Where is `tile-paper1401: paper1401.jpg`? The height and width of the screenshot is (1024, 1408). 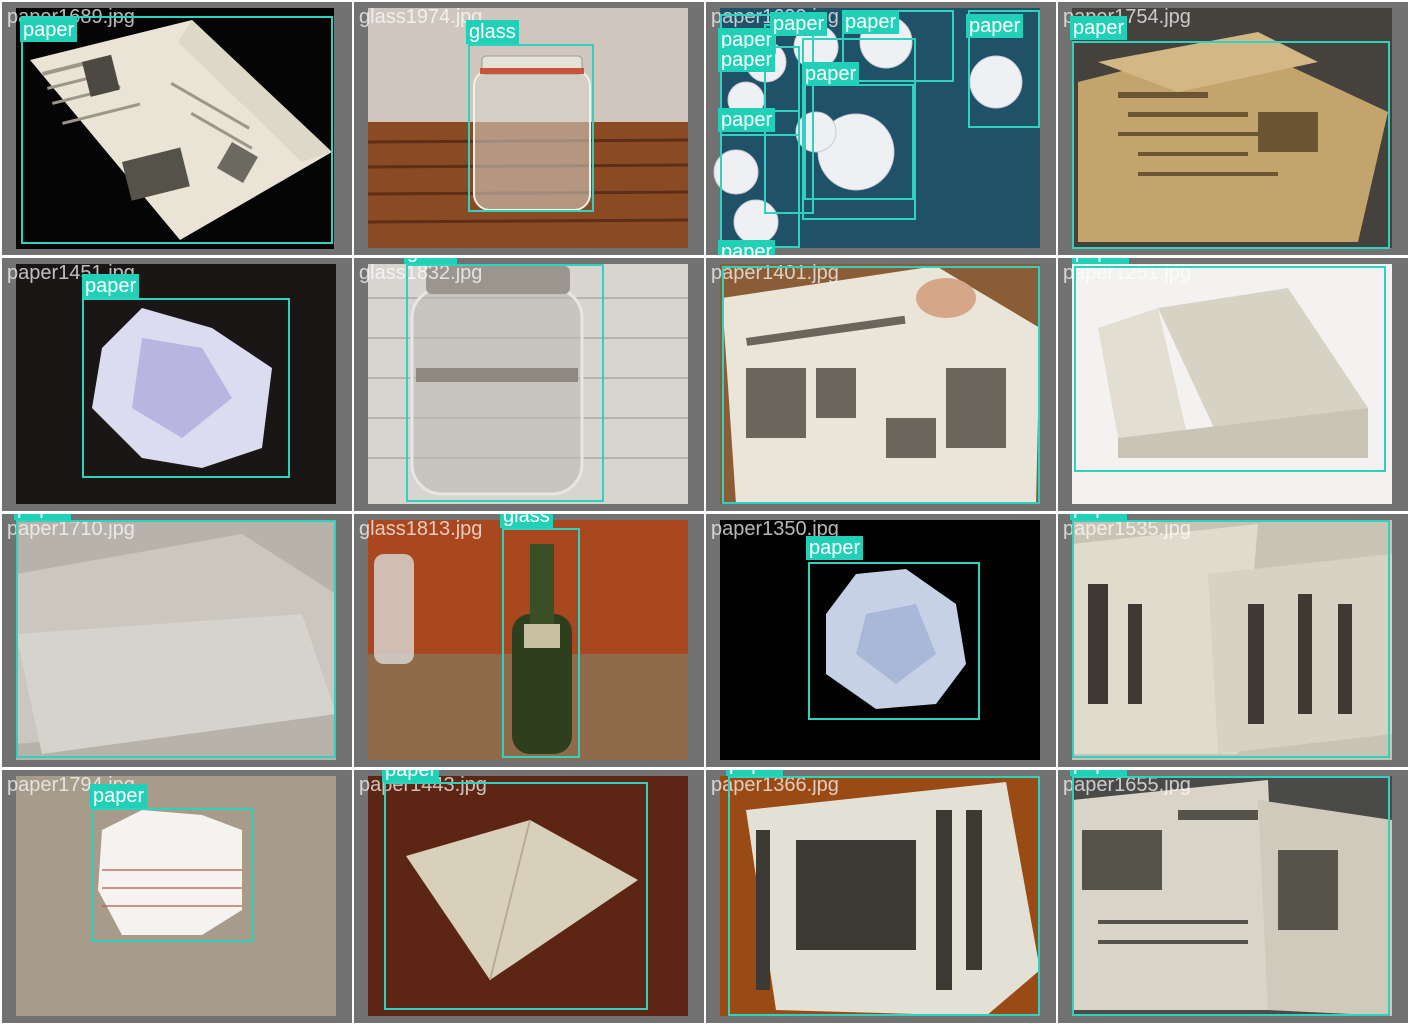 tile-paper1401: paper1401.jpg is located at coordinates (881, 384).